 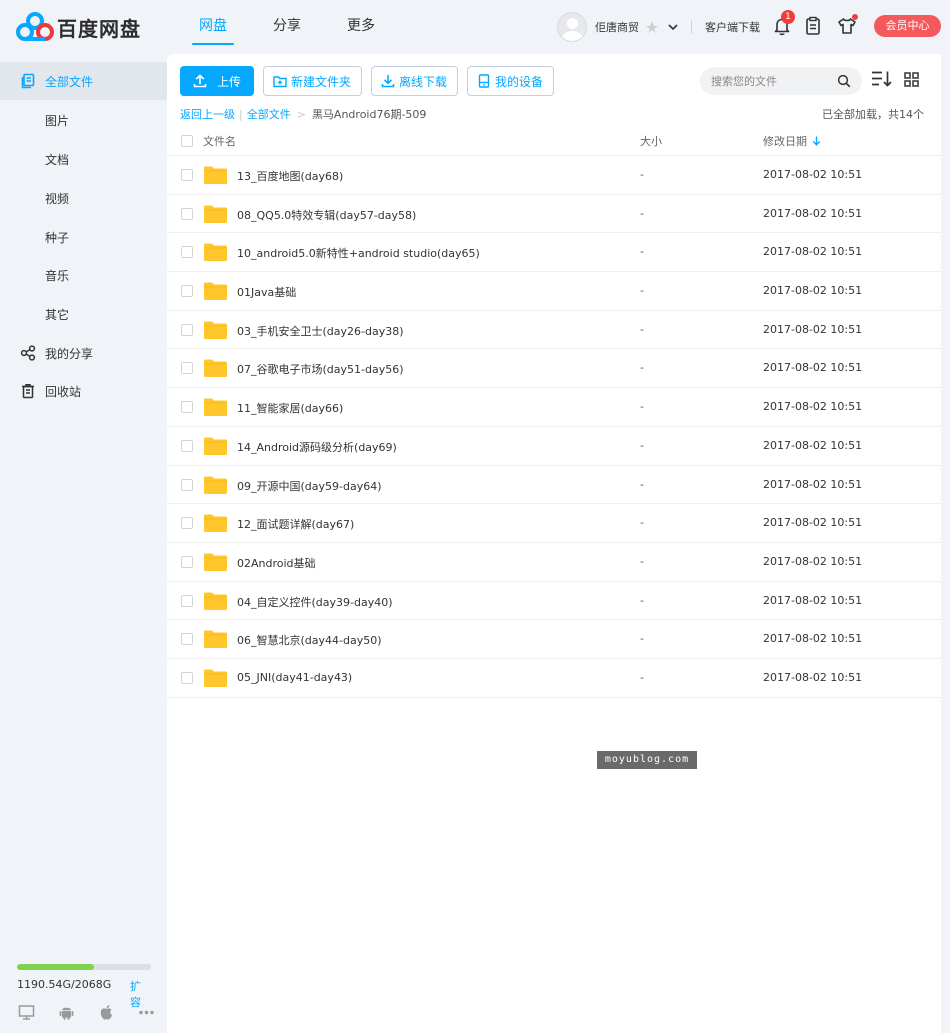 I want to click on breadcrumb-back: 返回上一级, so click(x=207, y=114).